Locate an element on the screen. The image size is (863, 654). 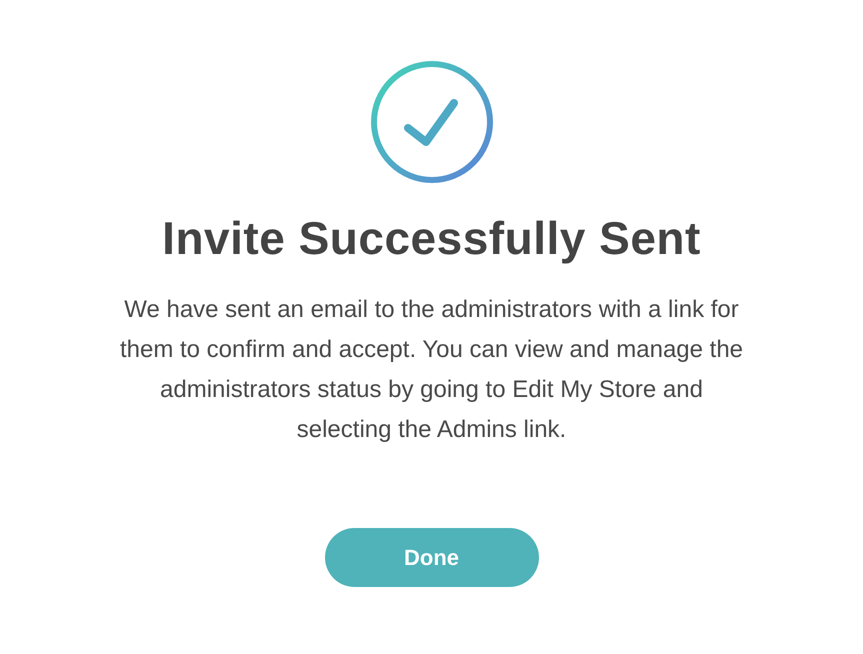
checkmark-circle-icon is located at coordinates (432, 122).